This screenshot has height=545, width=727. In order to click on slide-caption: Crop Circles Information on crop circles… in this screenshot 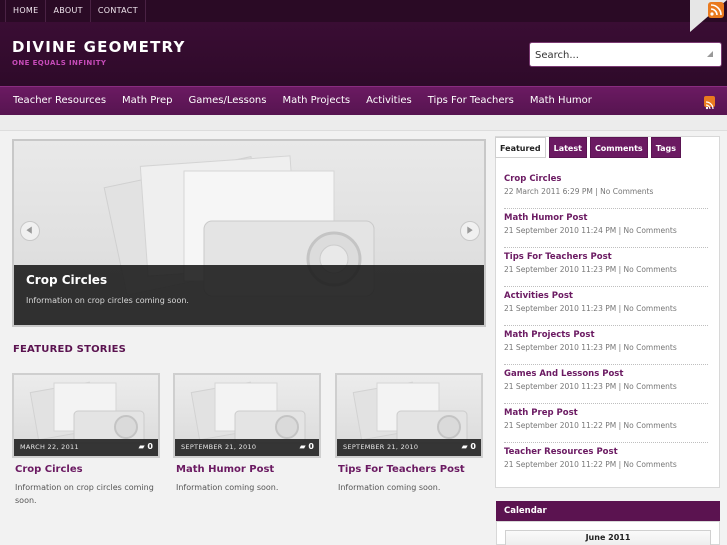, I will do `click(249, 295)`.